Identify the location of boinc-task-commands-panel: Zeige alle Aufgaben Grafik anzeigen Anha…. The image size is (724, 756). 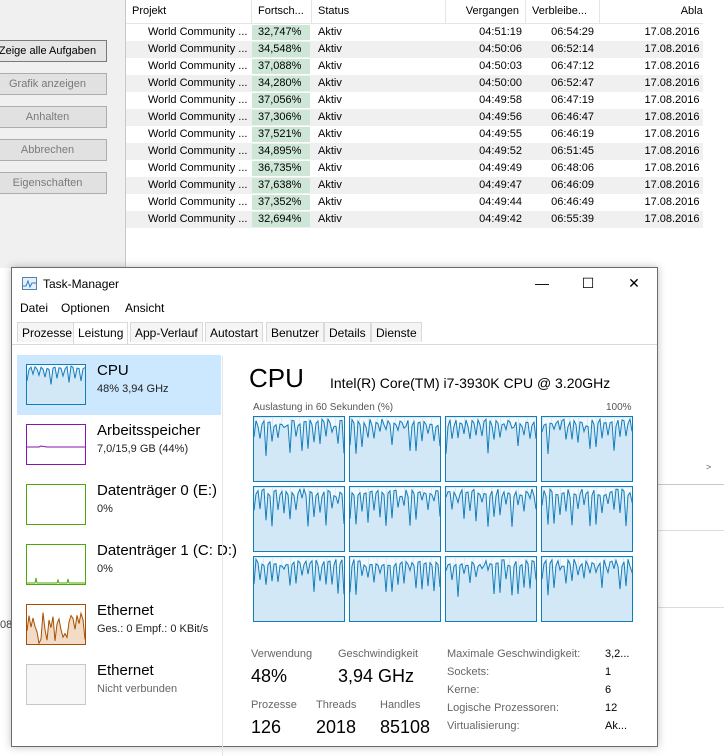
(63, 134).